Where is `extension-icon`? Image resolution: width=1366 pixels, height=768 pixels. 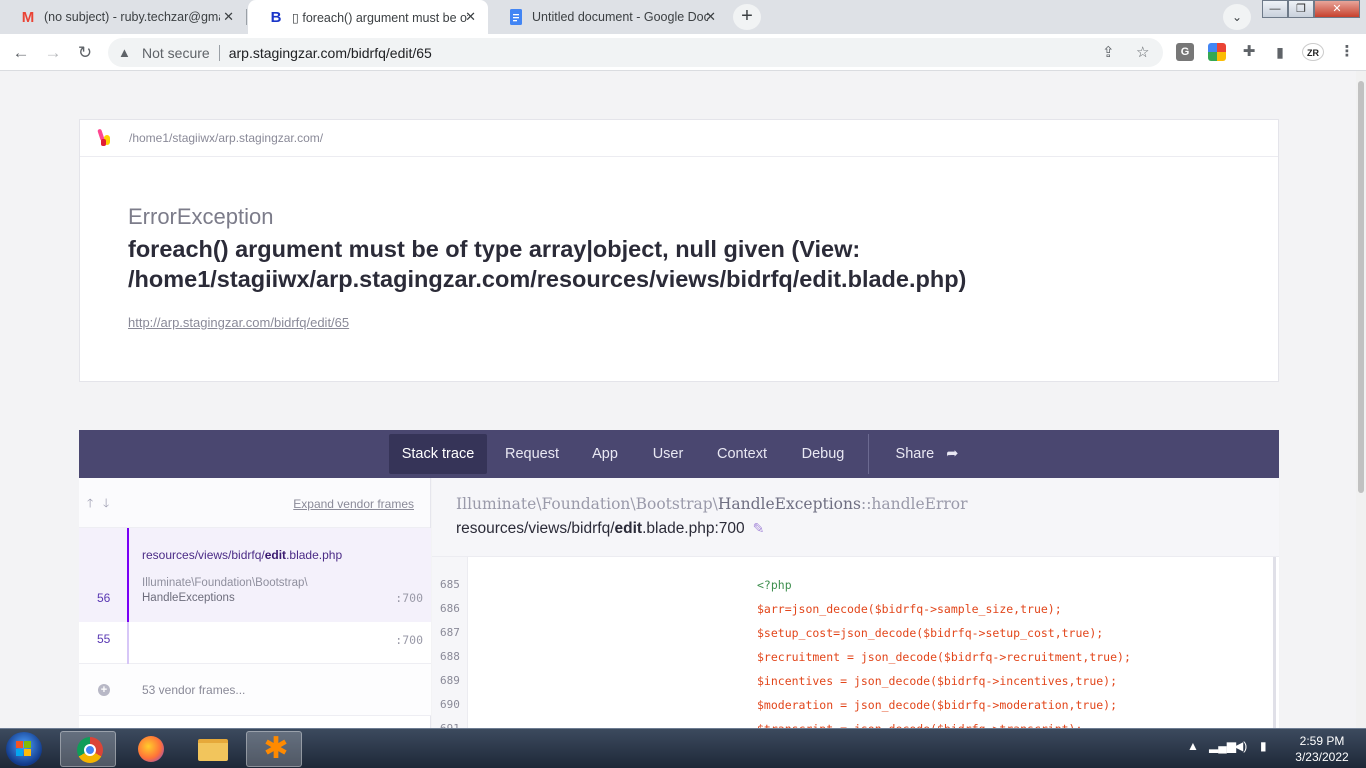
extension-icon is located at coordinates (1217, 52).